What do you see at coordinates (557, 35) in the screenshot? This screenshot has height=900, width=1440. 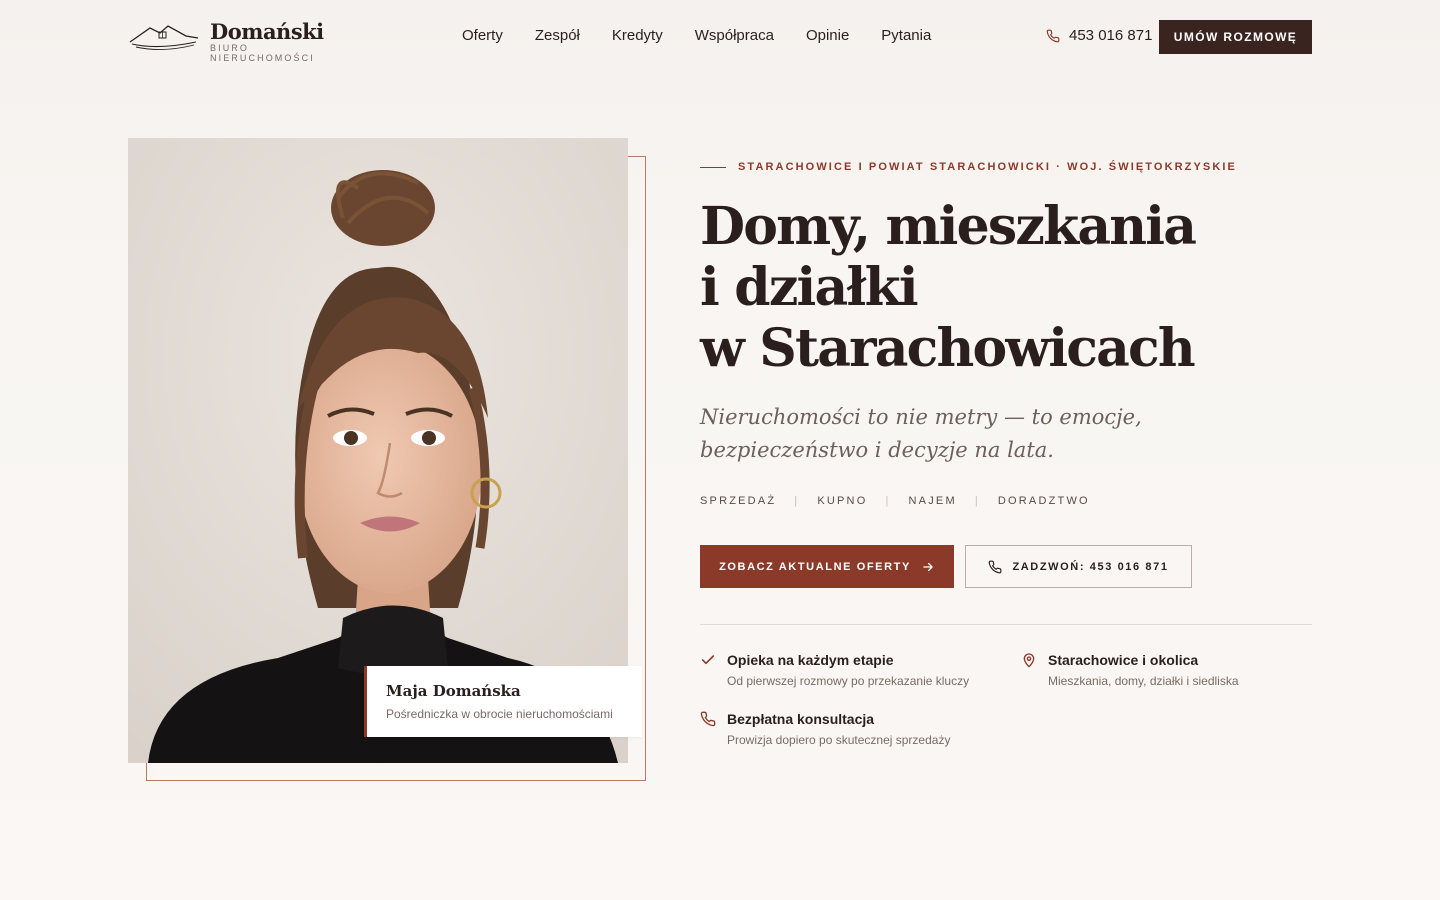 I see `nav-item-zespol: Zespół` at bounding box center [557, 35].